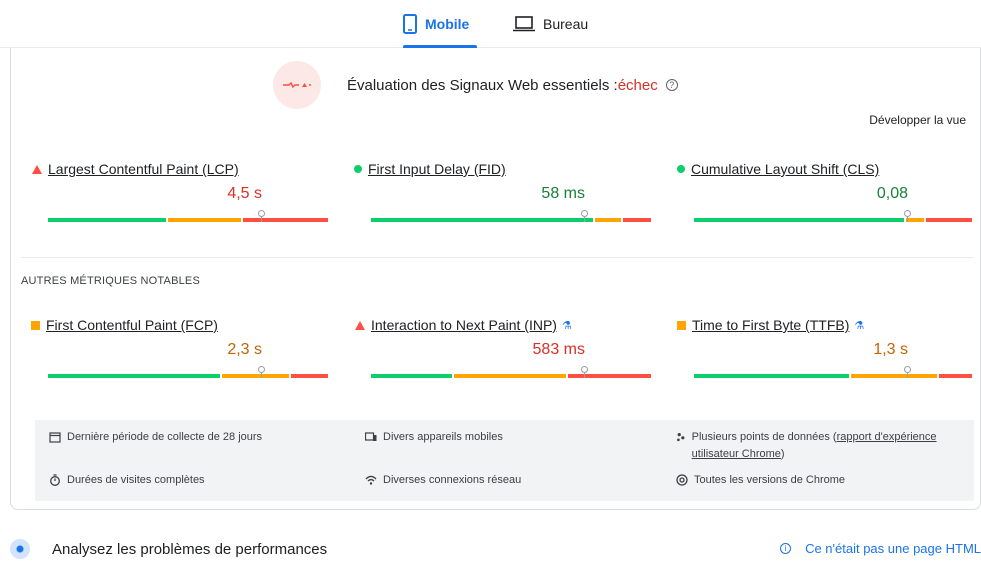 Image resolution: width=981 pixels, height=561 pixels. Describe the element at coordinates (502, 196) in the screenshot. I see `metric-fid: First Input Delay (FID) 58 ms` at that location.